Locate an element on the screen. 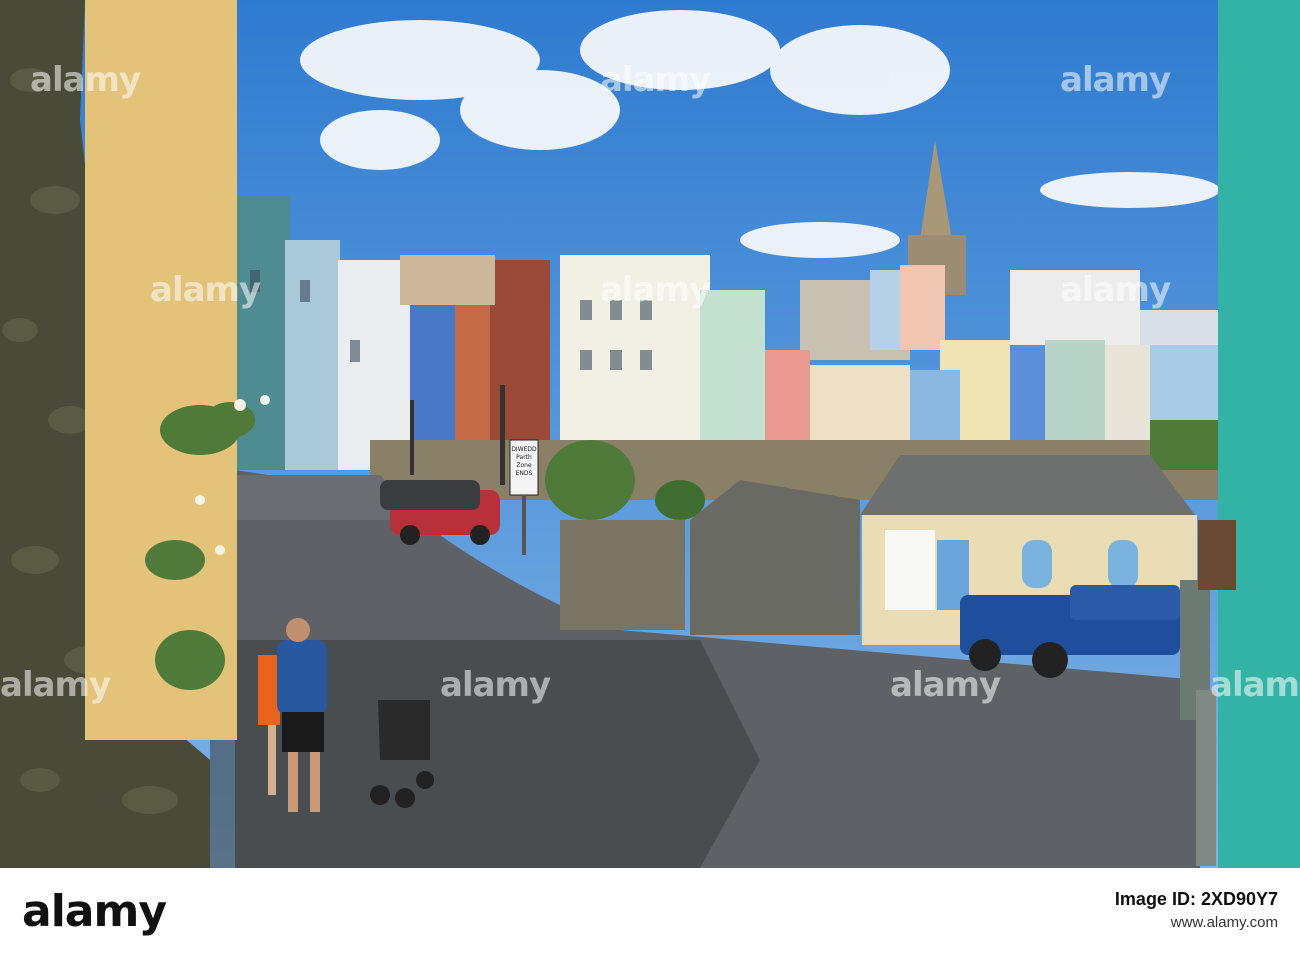  alamy-logo: alamy is located at coordinates (94, 911).